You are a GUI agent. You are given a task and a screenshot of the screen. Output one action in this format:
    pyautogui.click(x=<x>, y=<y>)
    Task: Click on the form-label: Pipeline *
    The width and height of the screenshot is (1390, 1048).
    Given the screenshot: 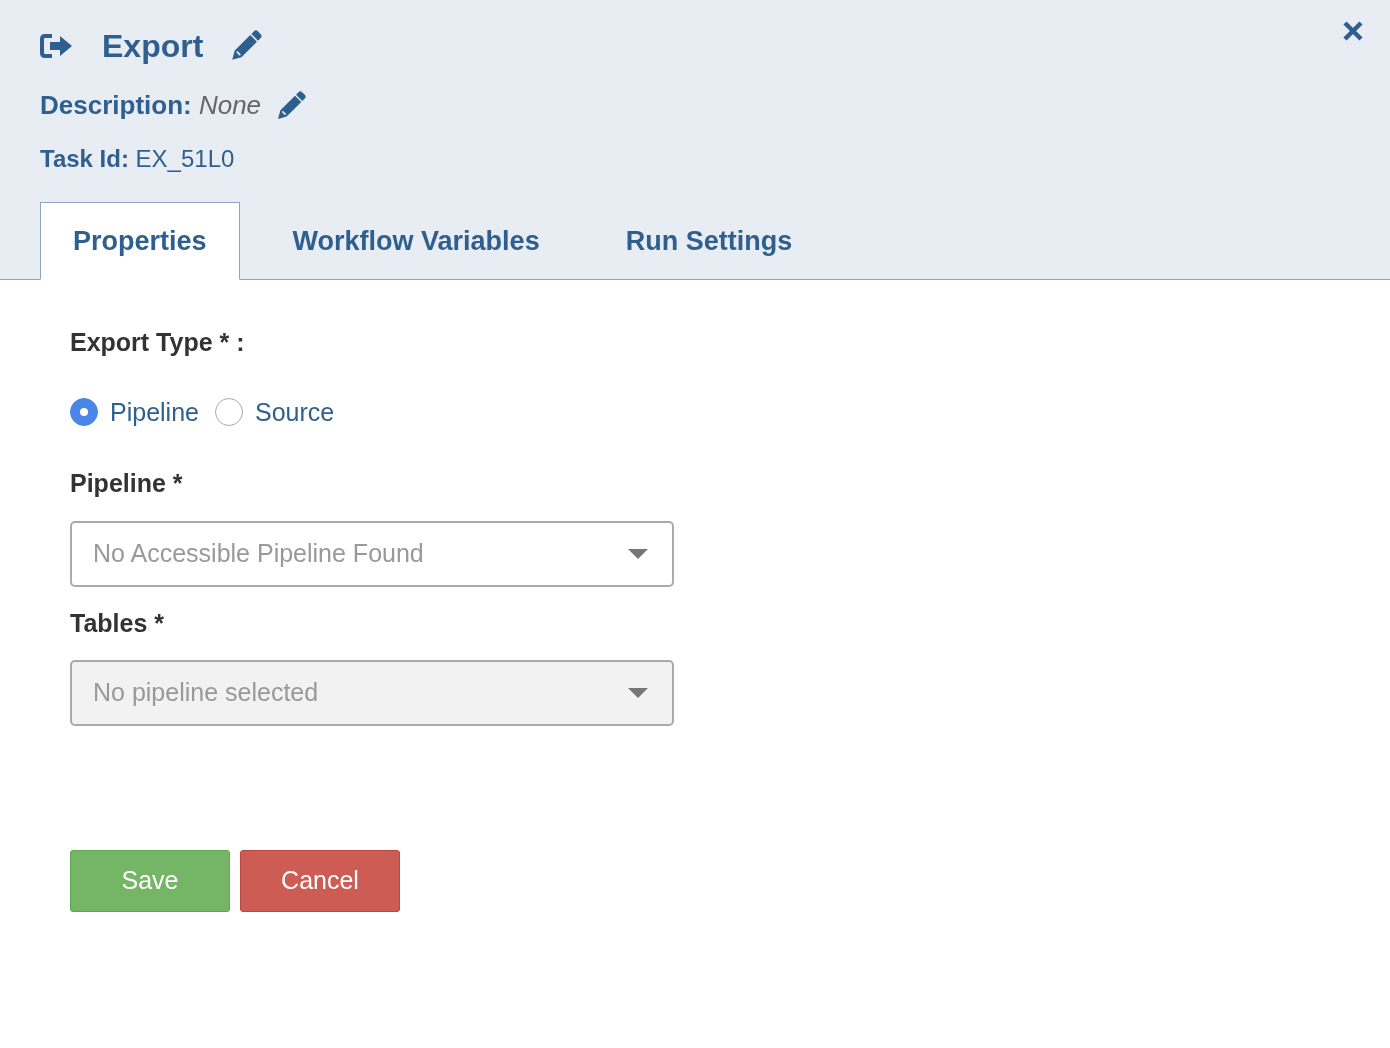 What is the action you would take?
    pyautogui.click(x=127, y=483)
    